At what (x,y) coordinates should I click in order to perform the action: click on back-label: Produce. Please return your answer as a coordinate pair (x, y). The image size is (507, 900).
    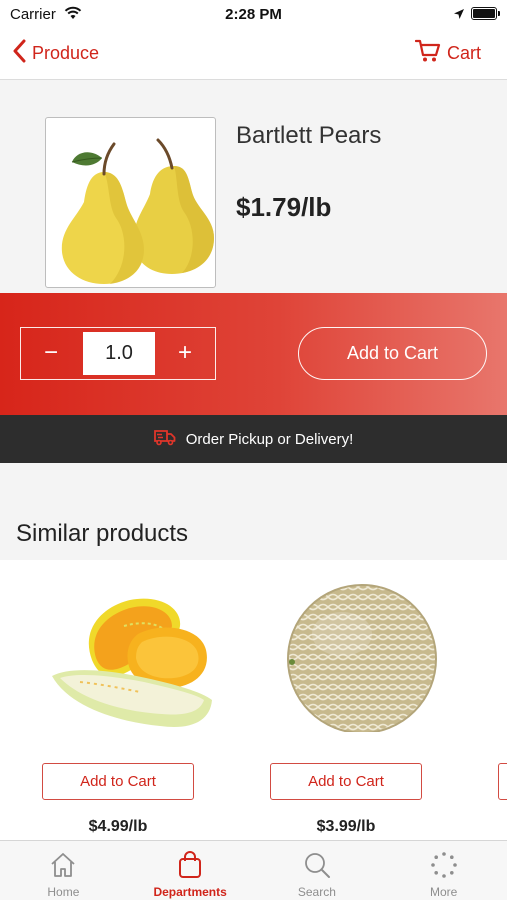
    Looking at the image, I should click on (66, 52).